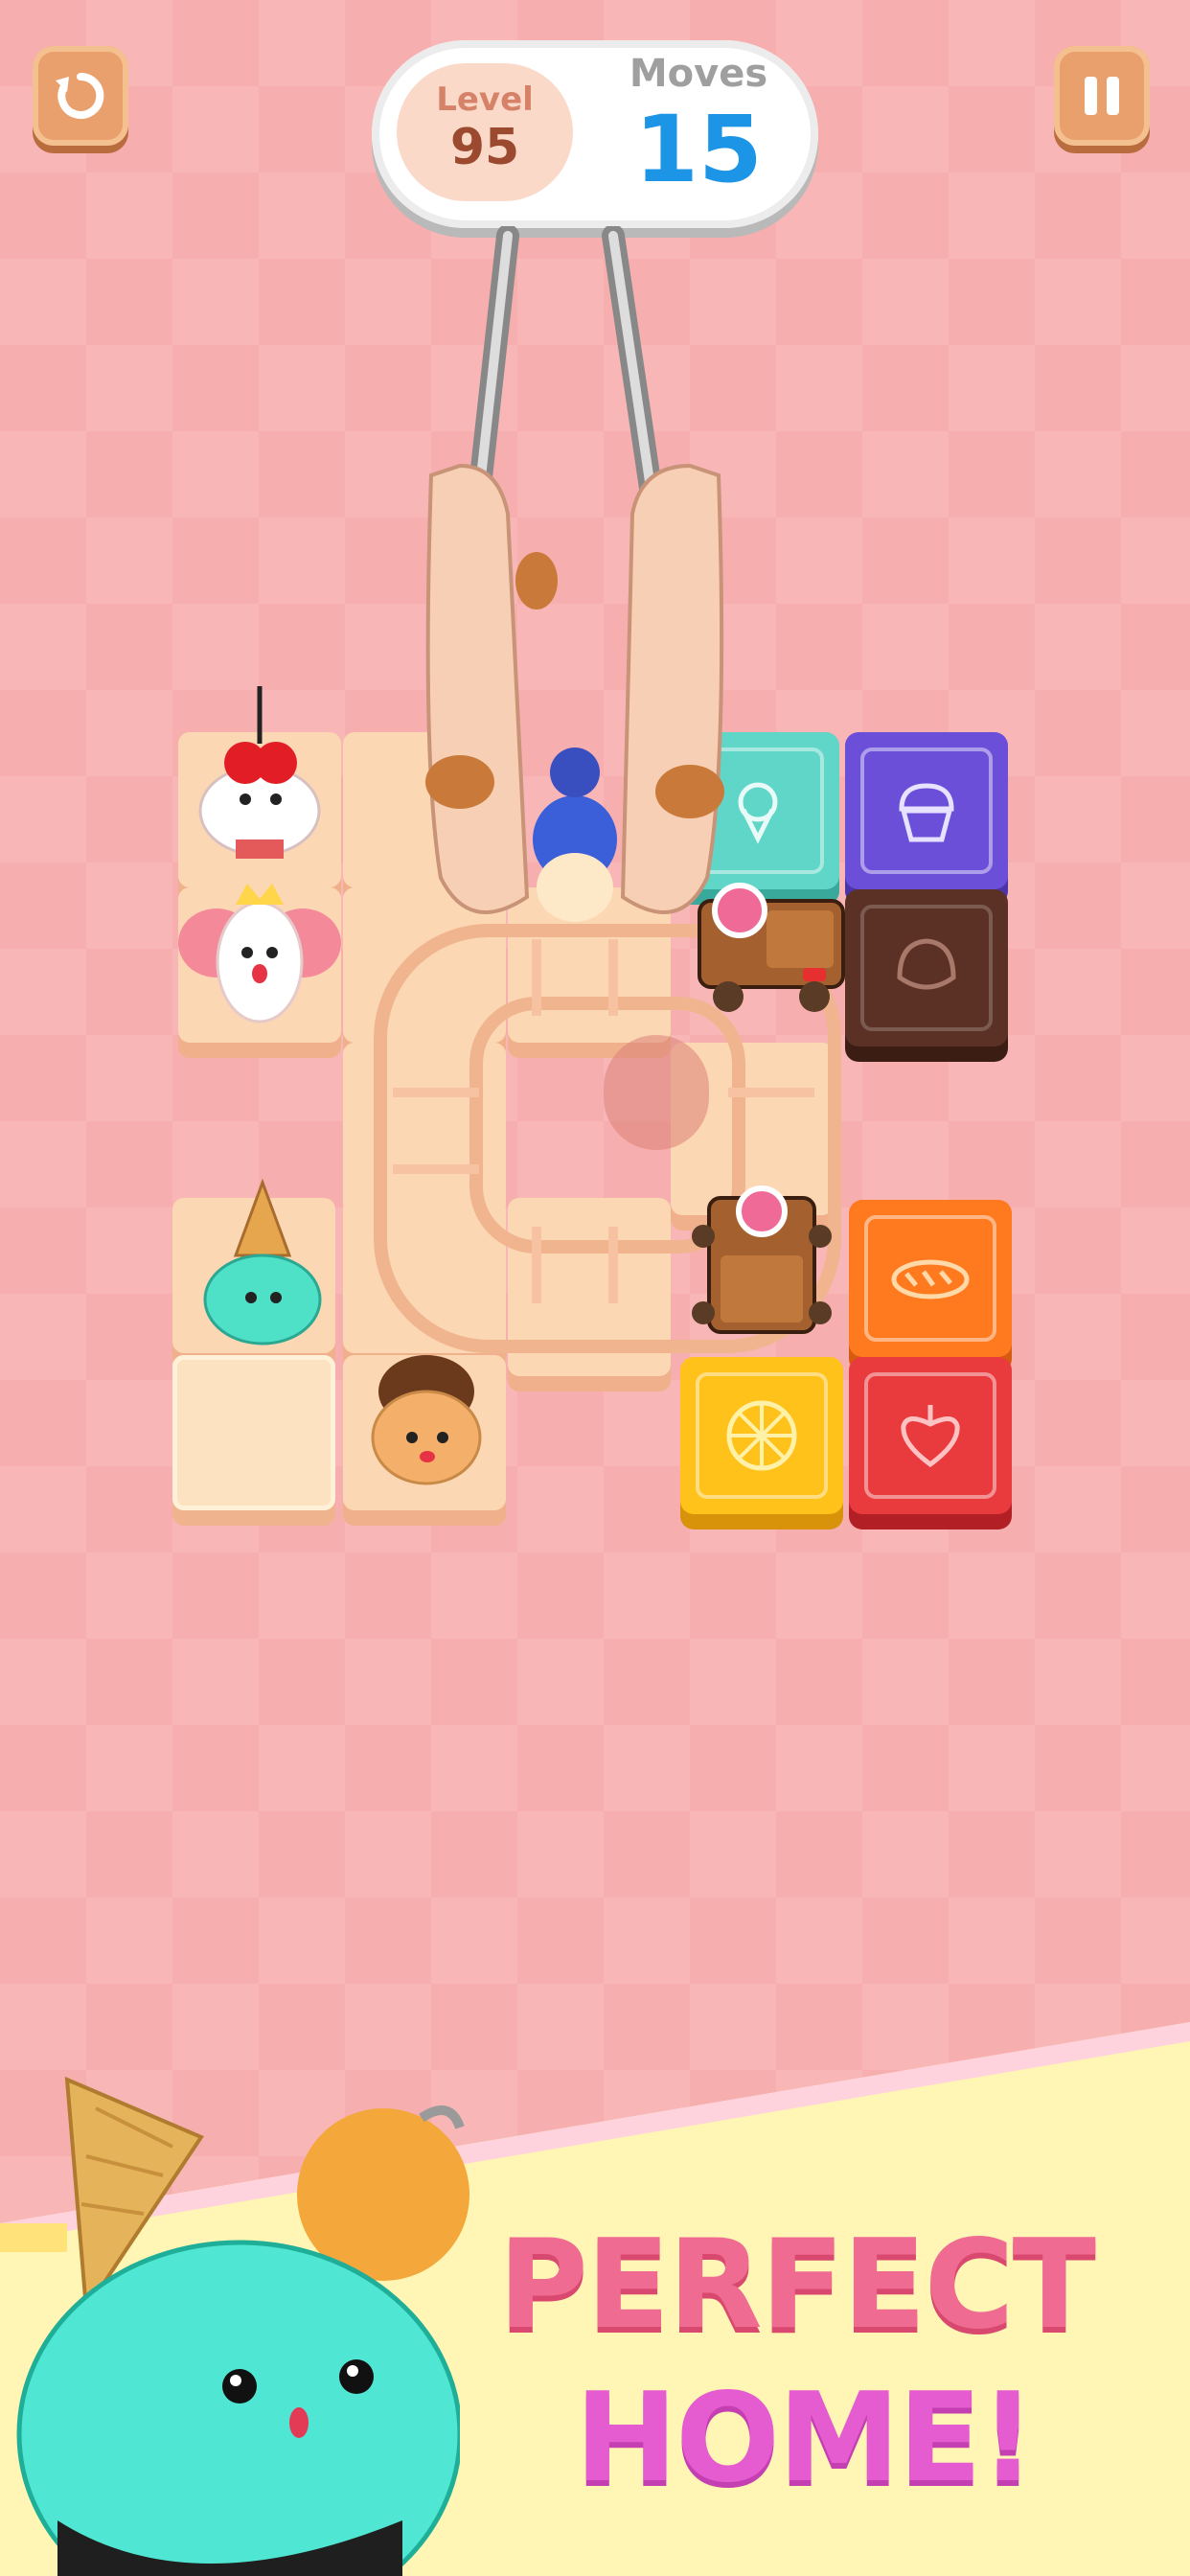  I want to click on target-tile-red, so click(931, 1435).